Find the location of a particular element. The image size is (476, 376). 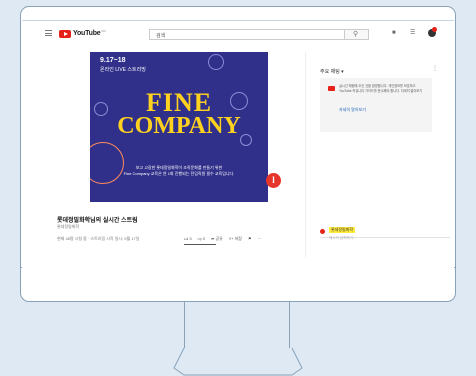

dislike-button: 👎︎ 0 is located at coordinates (201, 239).